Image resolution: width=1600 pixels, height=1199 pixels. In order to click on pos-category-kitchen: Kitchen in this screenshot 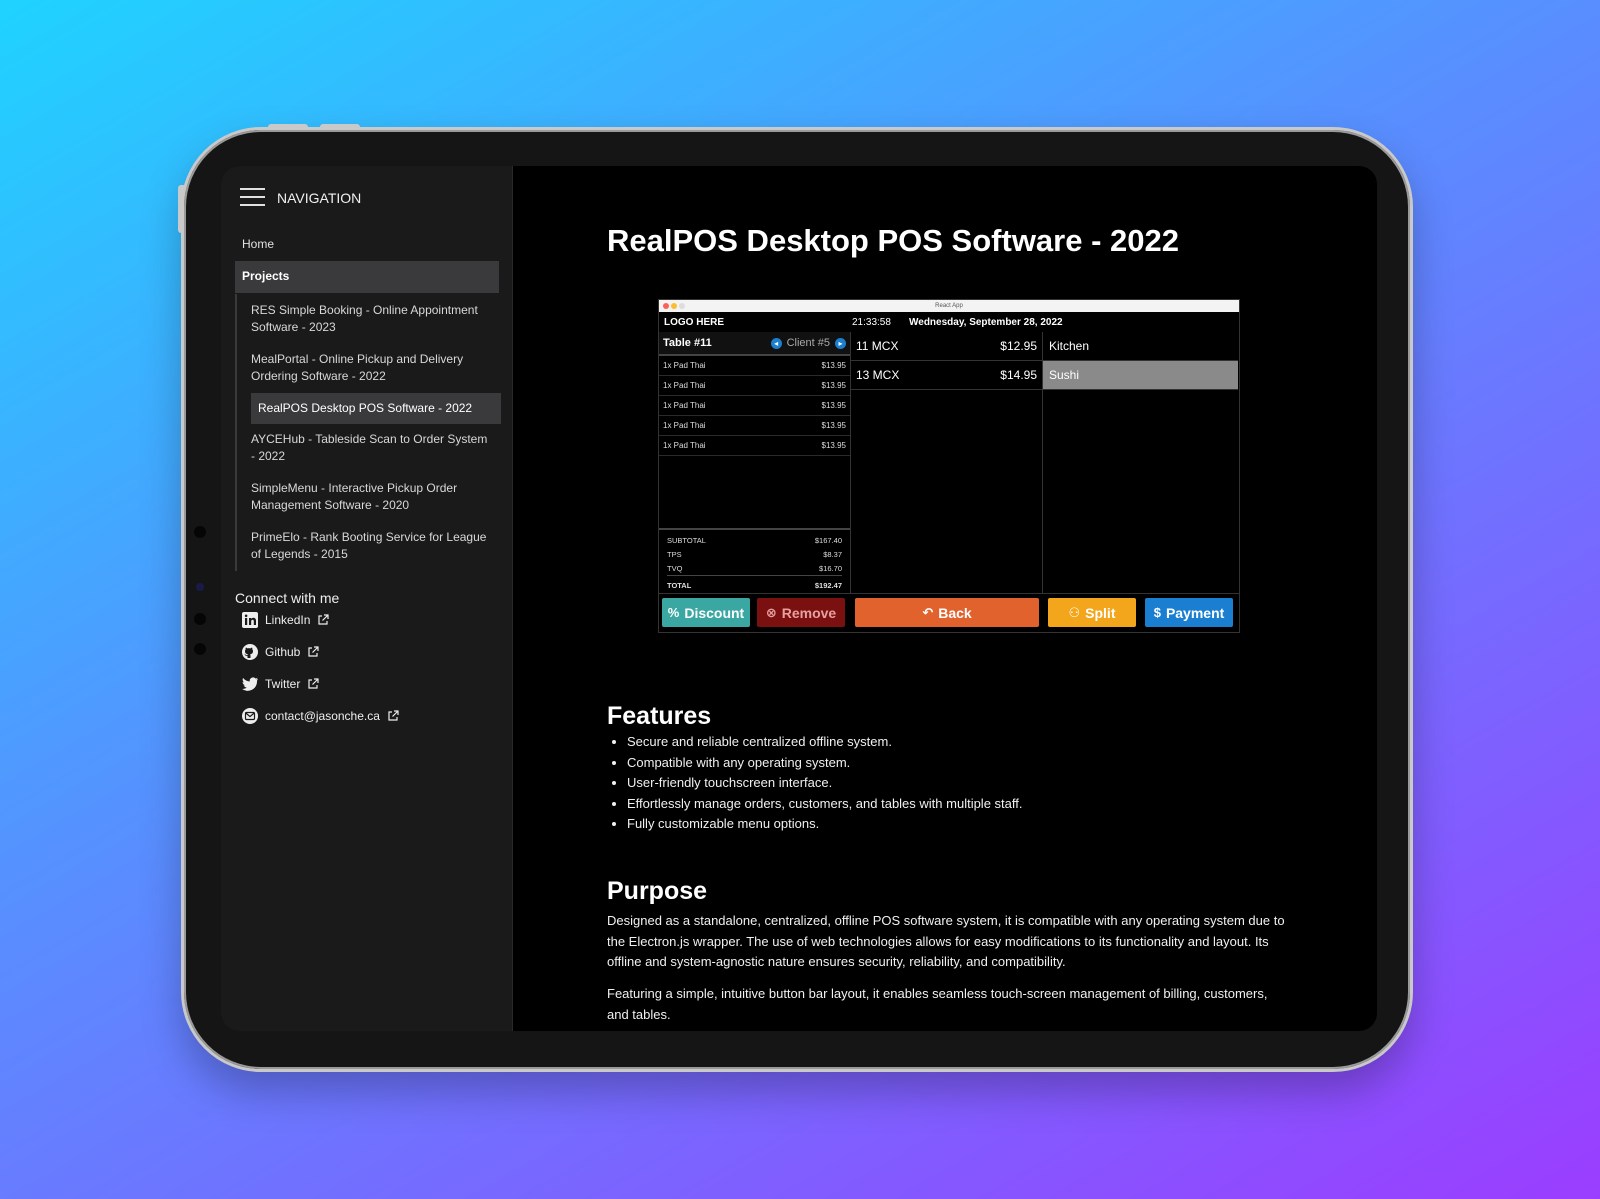, I will do `click(1140, 346)`.